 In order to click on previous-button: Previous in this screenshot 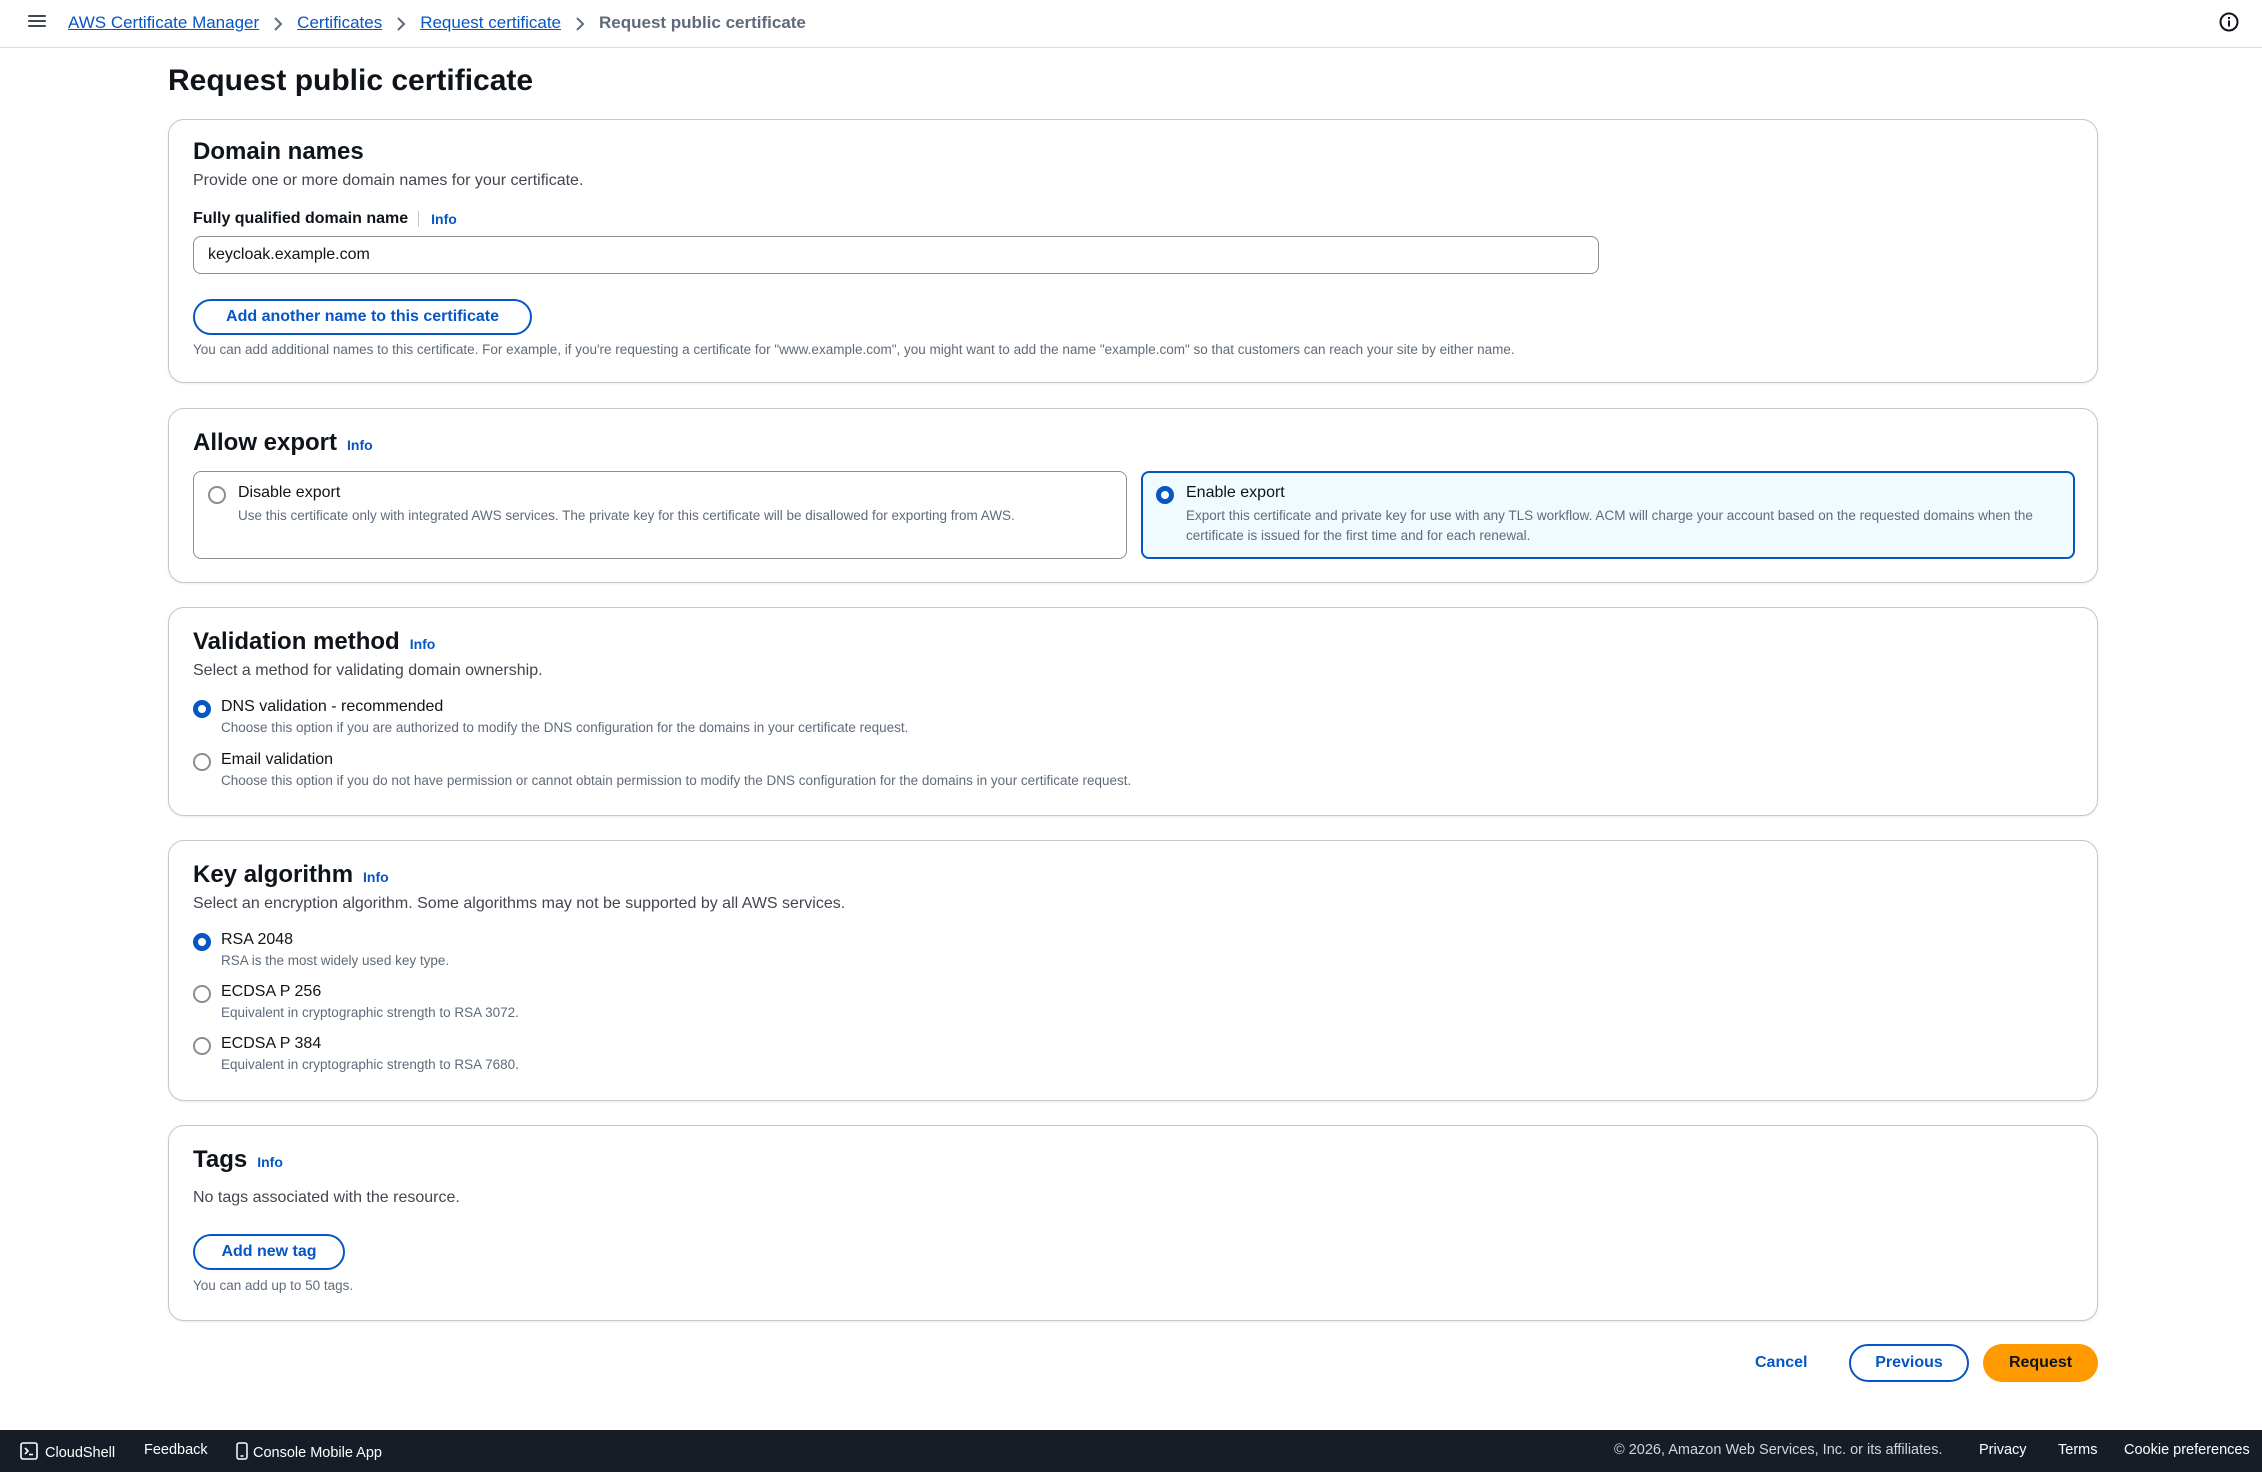, I will do `click(1909, 1363)`.